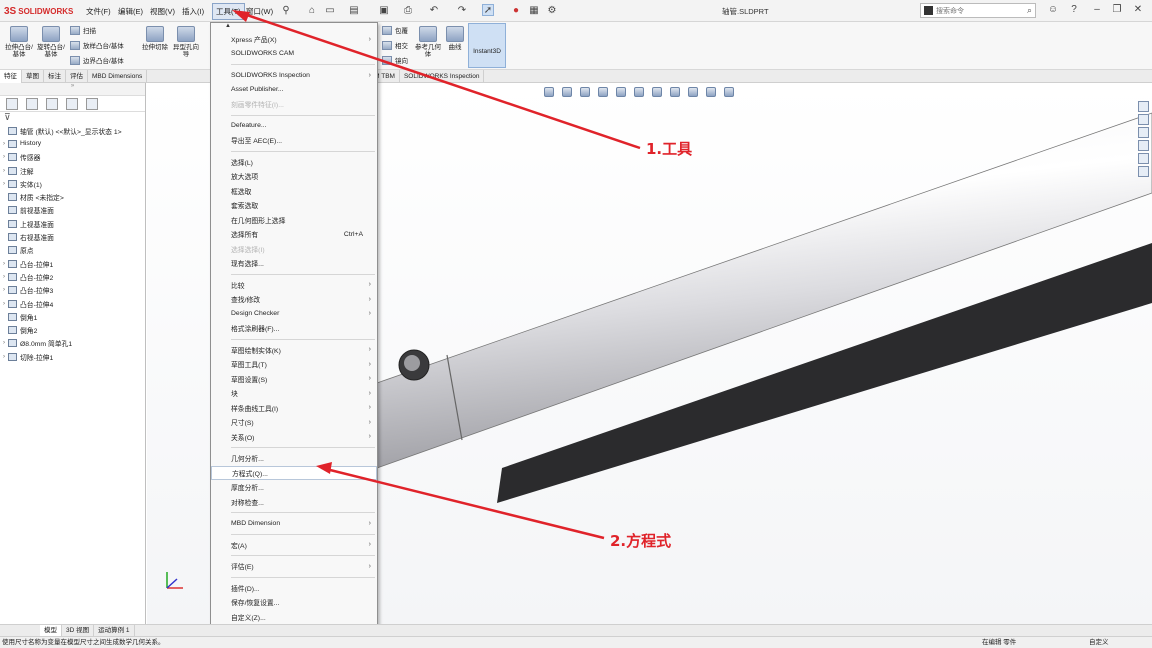 Image resolution: width=1152 pixels, height=648 pixels. What do you see at coordinates (534, 10) in the screenshot?
I see `file-properties-icon: ▦` at bounding box center [534, 10].